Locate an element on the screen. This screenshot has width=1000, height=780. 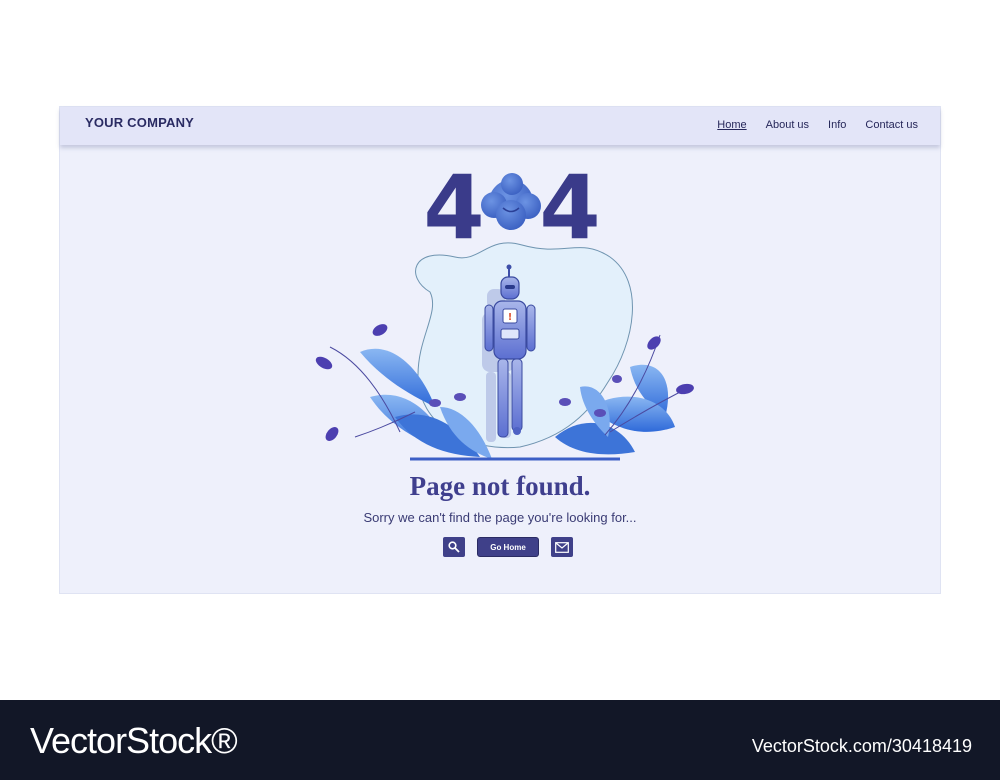
mail-icon is located at coordinates (562, 547).